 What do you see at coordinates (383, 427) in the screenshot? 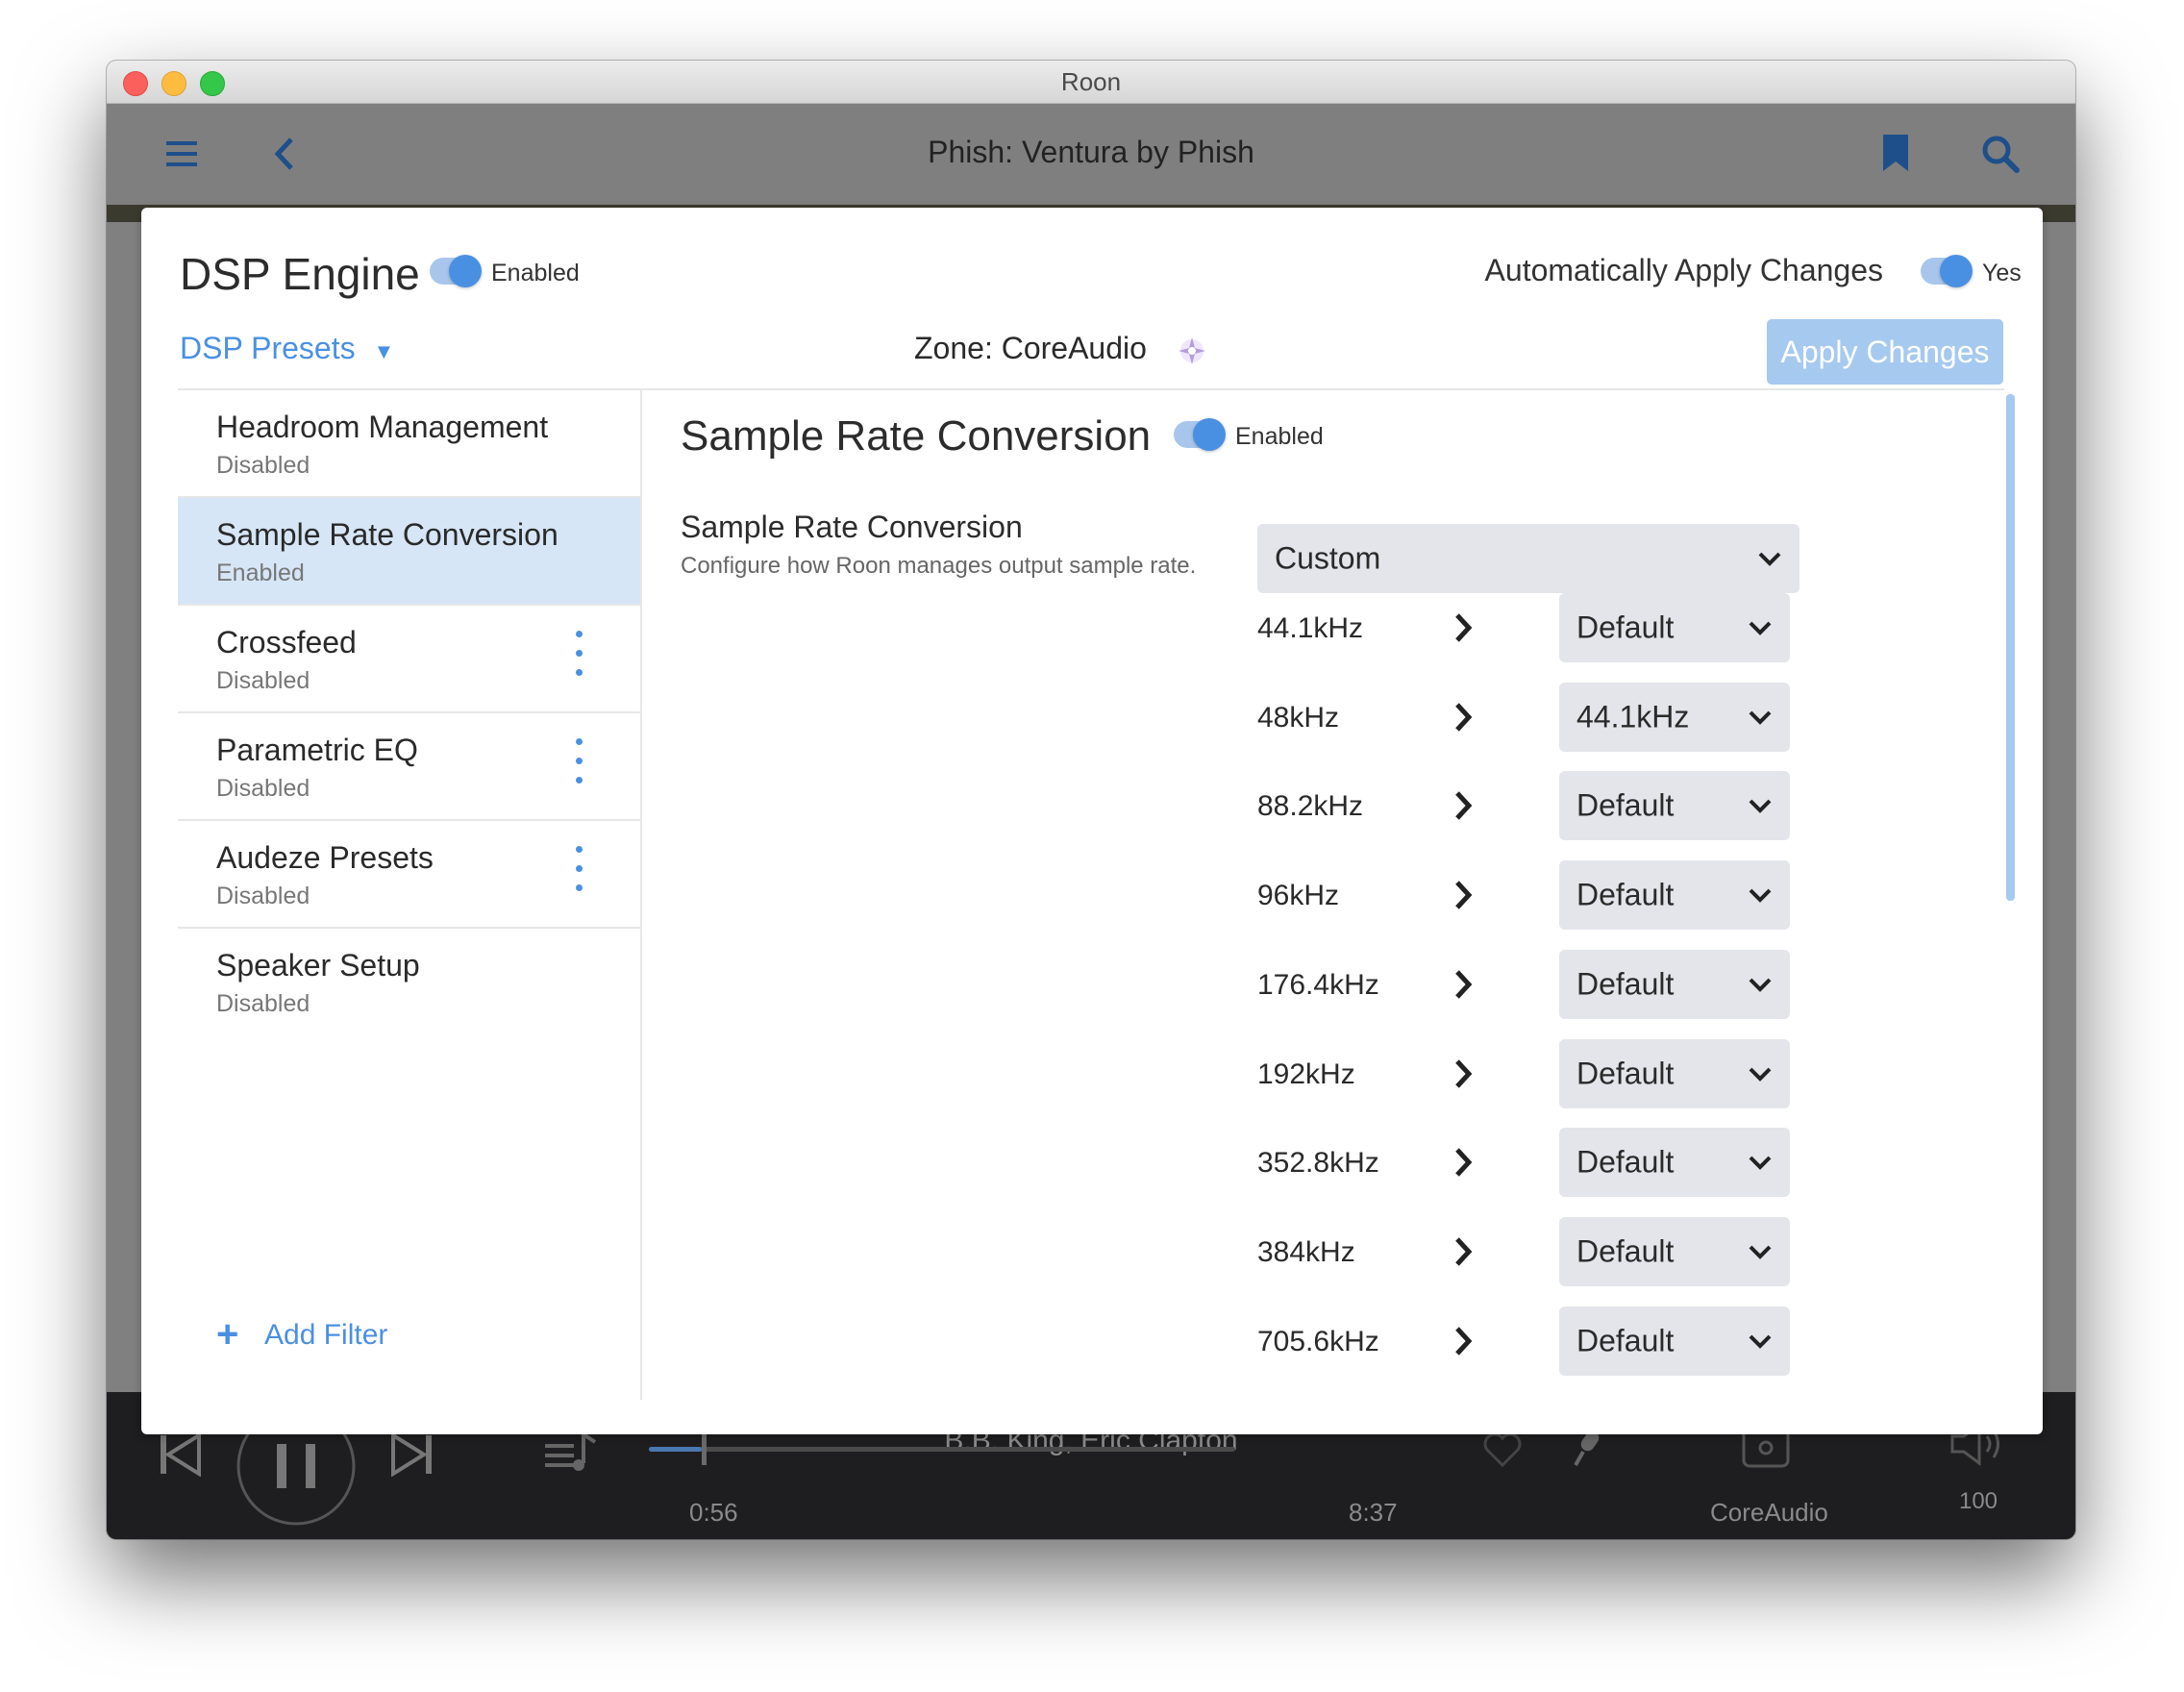
I see `filter-name: Headroom Management` at bounding box center [383, 427].